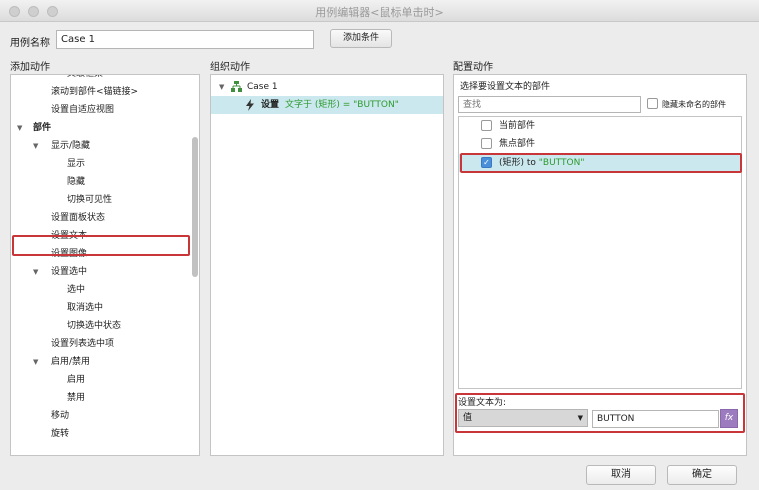  I want to click on action-tree-item-label: 设置面板状态, so click(78, 218).